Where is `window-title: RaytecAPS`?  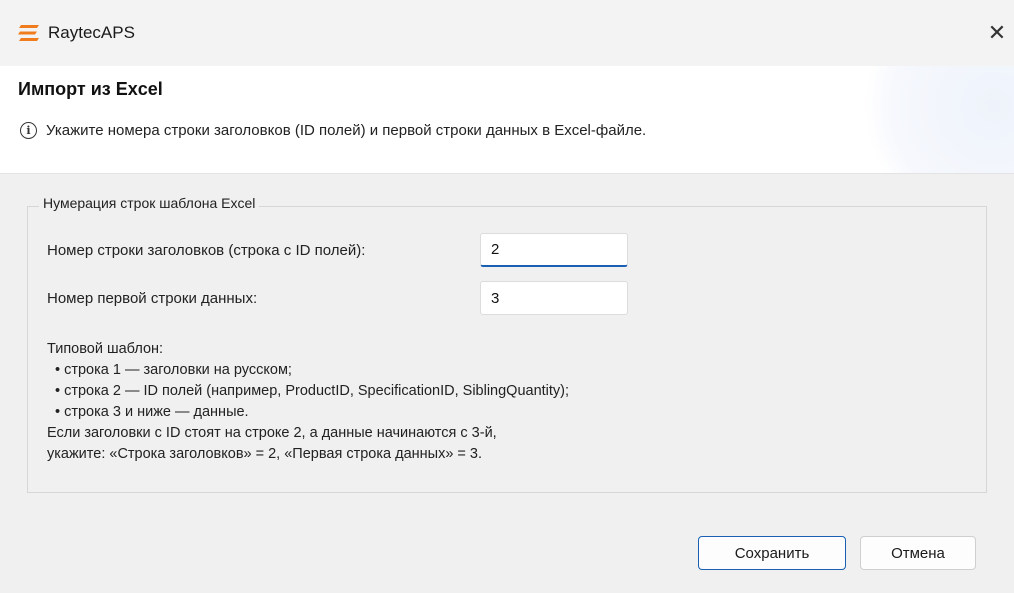
window-title: RaytecAPS is located at coordinates (91, 32).